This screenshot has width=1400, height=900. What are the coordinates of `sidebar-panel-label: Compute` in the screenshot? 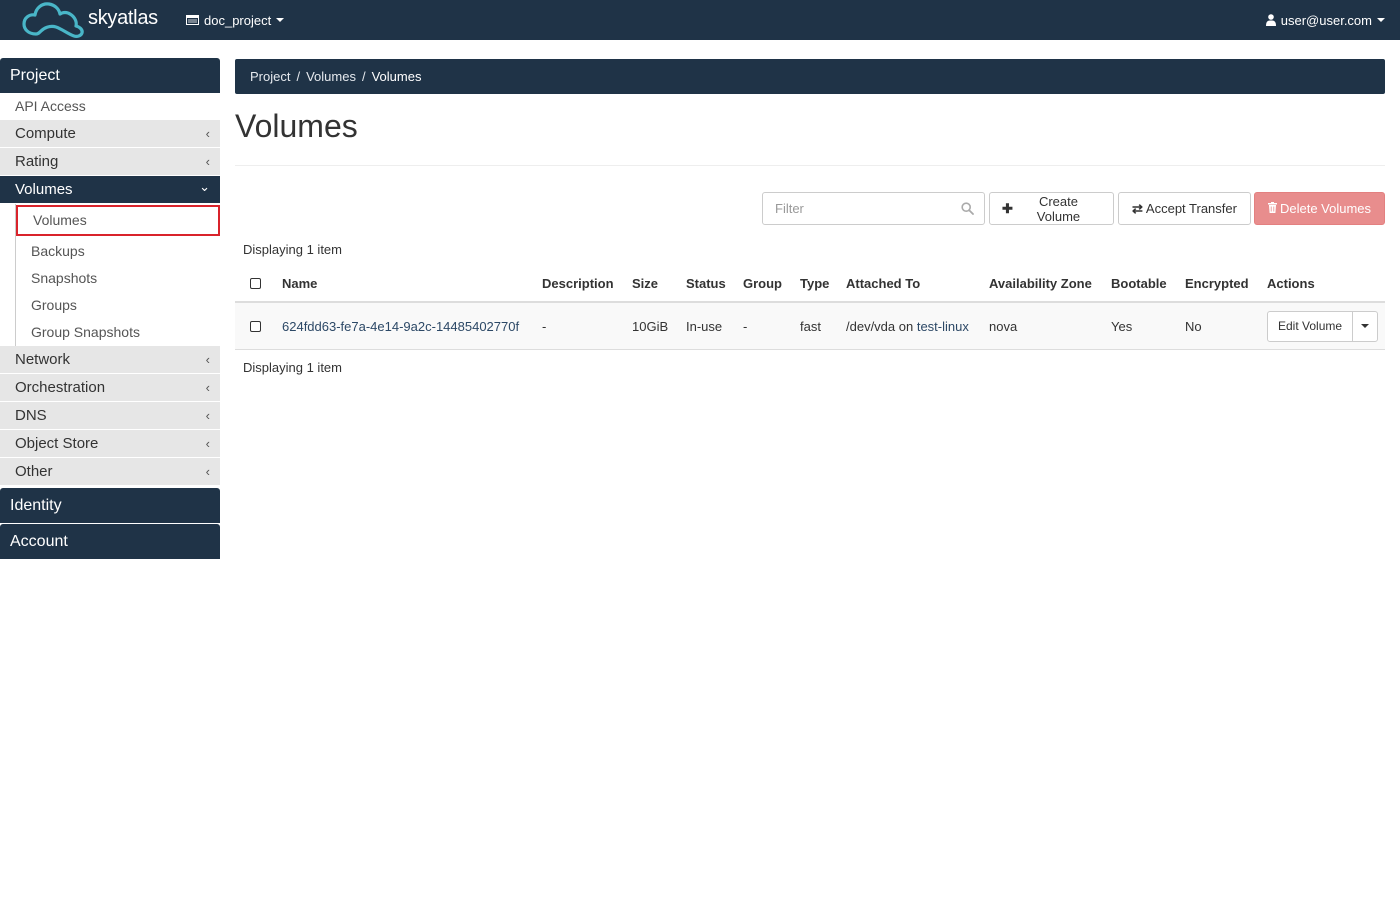 It's located at (45, 133).